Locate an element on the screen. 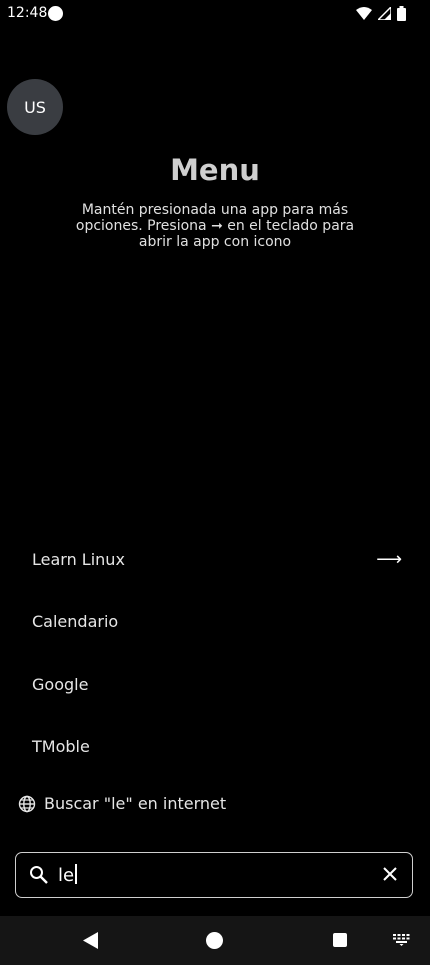  back-icon is located at coordinates (90, 940).